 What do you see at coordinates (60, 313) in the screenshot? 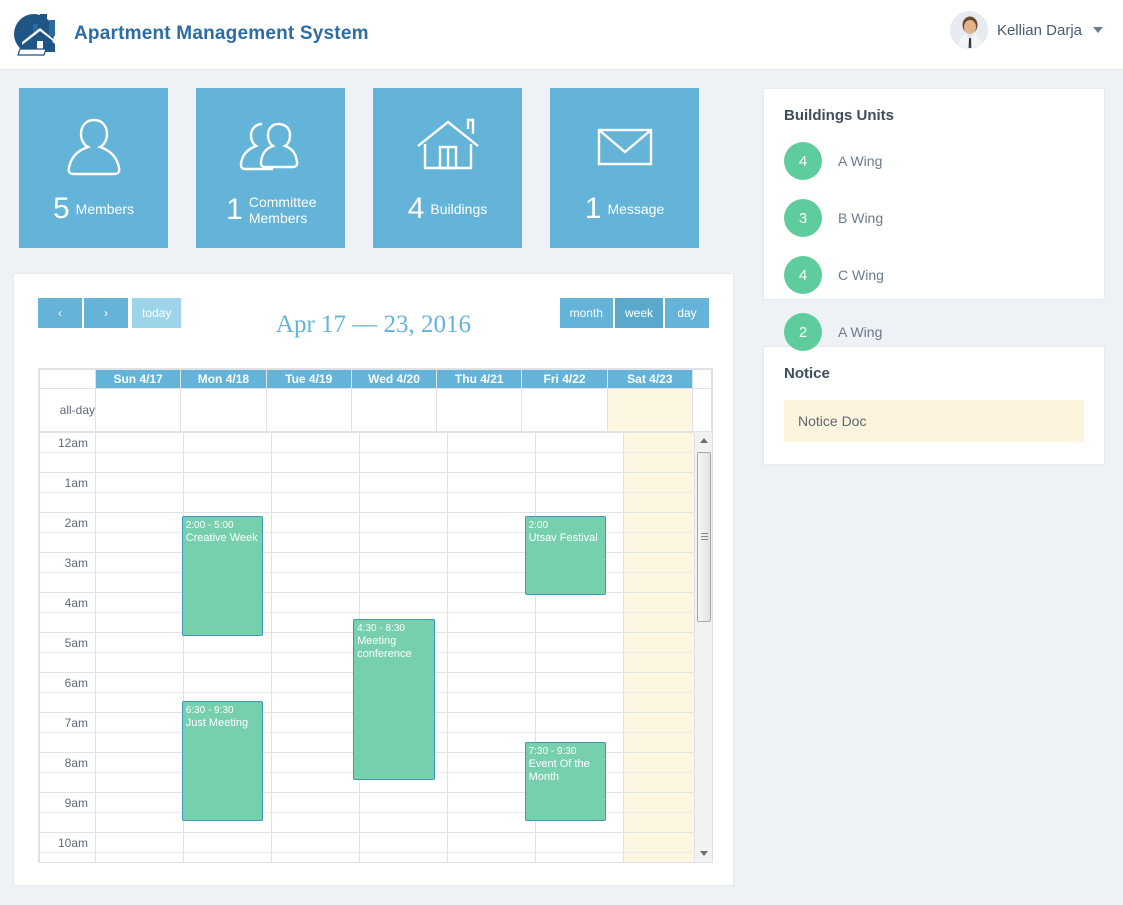
I see `prev-week-button: ‹` at bounding box center [60, 313].